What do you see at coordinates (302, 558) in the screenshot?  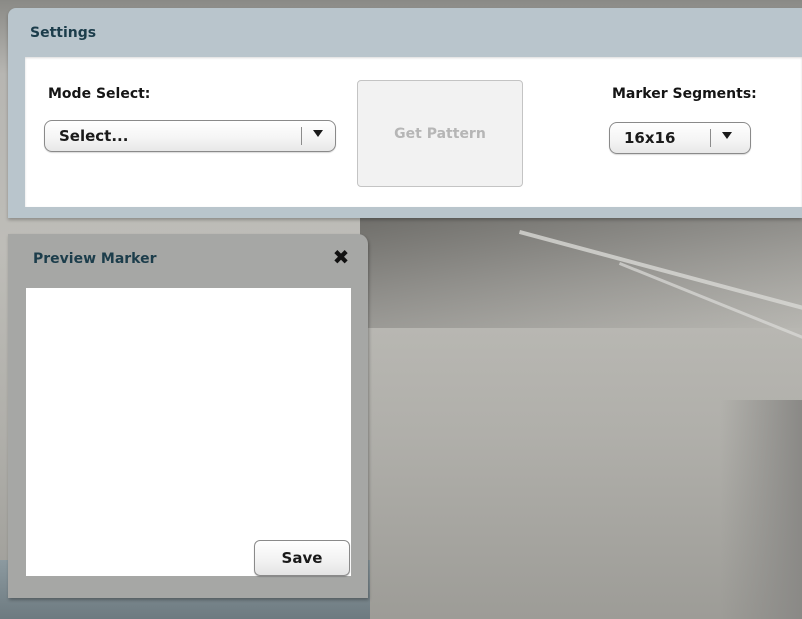 I see `save-button: Save` at bounding box center [302, 558].